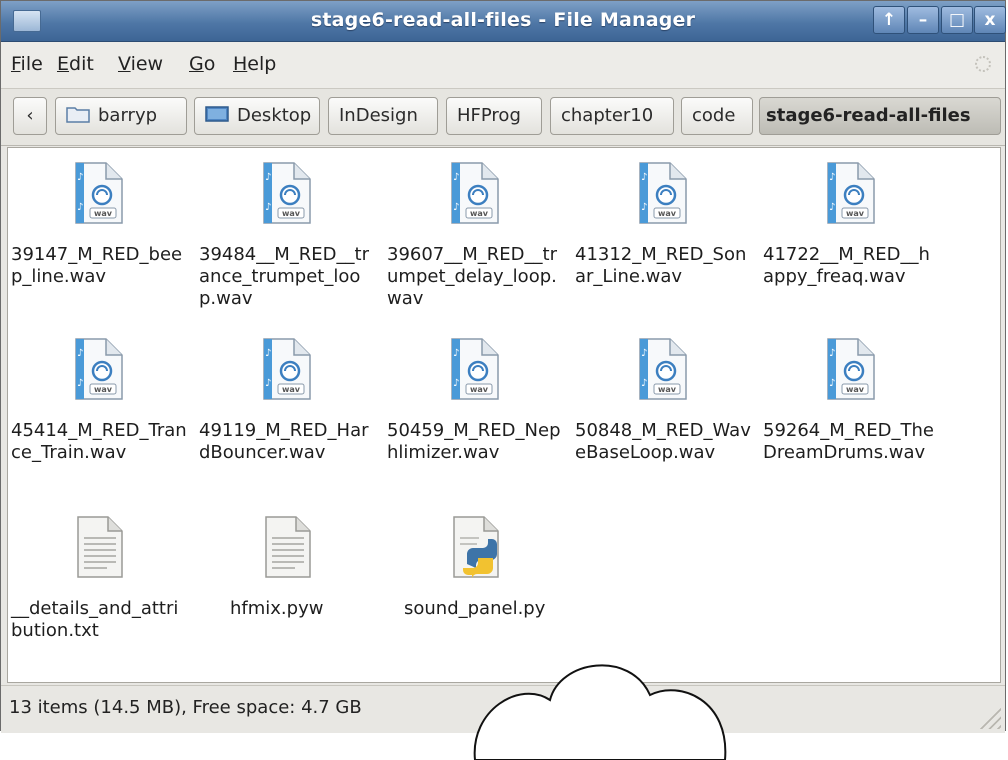 This screenshot has width=1008, height=760. I want to click on crumb-hfprog: HFProg, so click(494, 116).